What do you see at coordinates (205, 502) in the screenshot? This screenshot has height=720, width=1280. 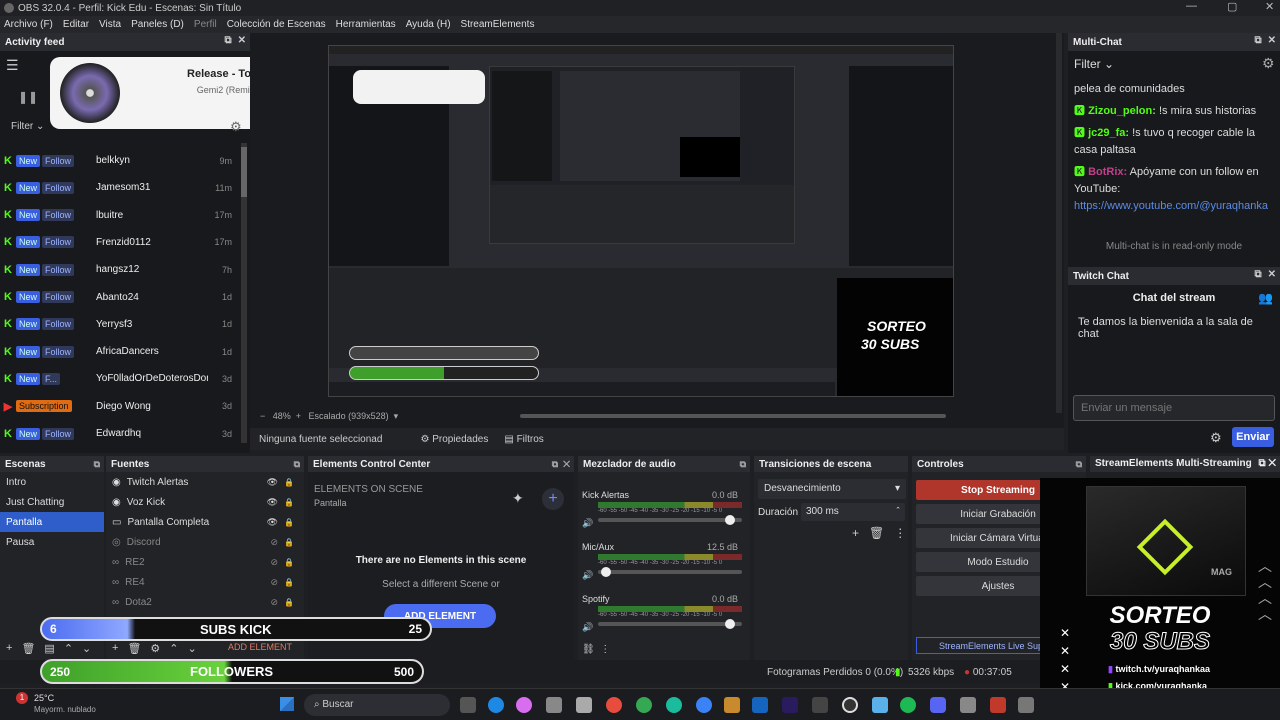 I see `source-item: ◉ Voz Kick 👁 🔒` at bounding box center [205, 502].